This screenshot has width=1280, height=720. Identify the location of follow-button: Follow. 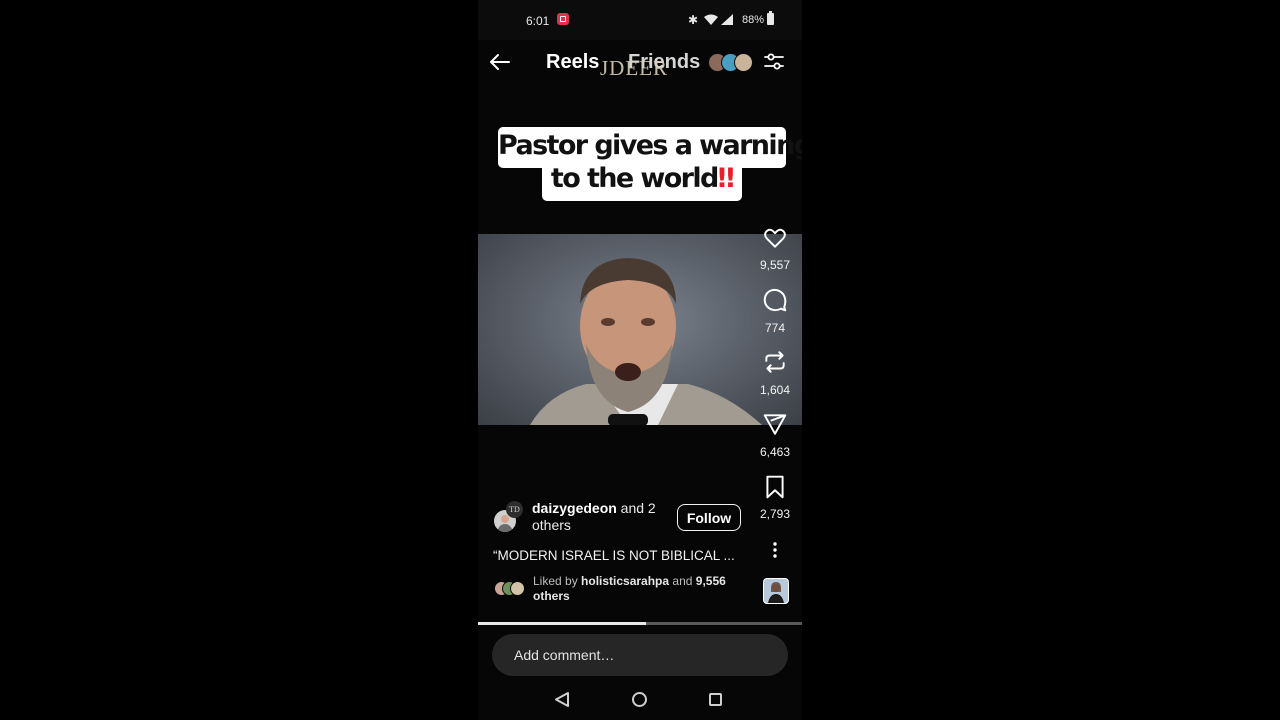
(709, 517).